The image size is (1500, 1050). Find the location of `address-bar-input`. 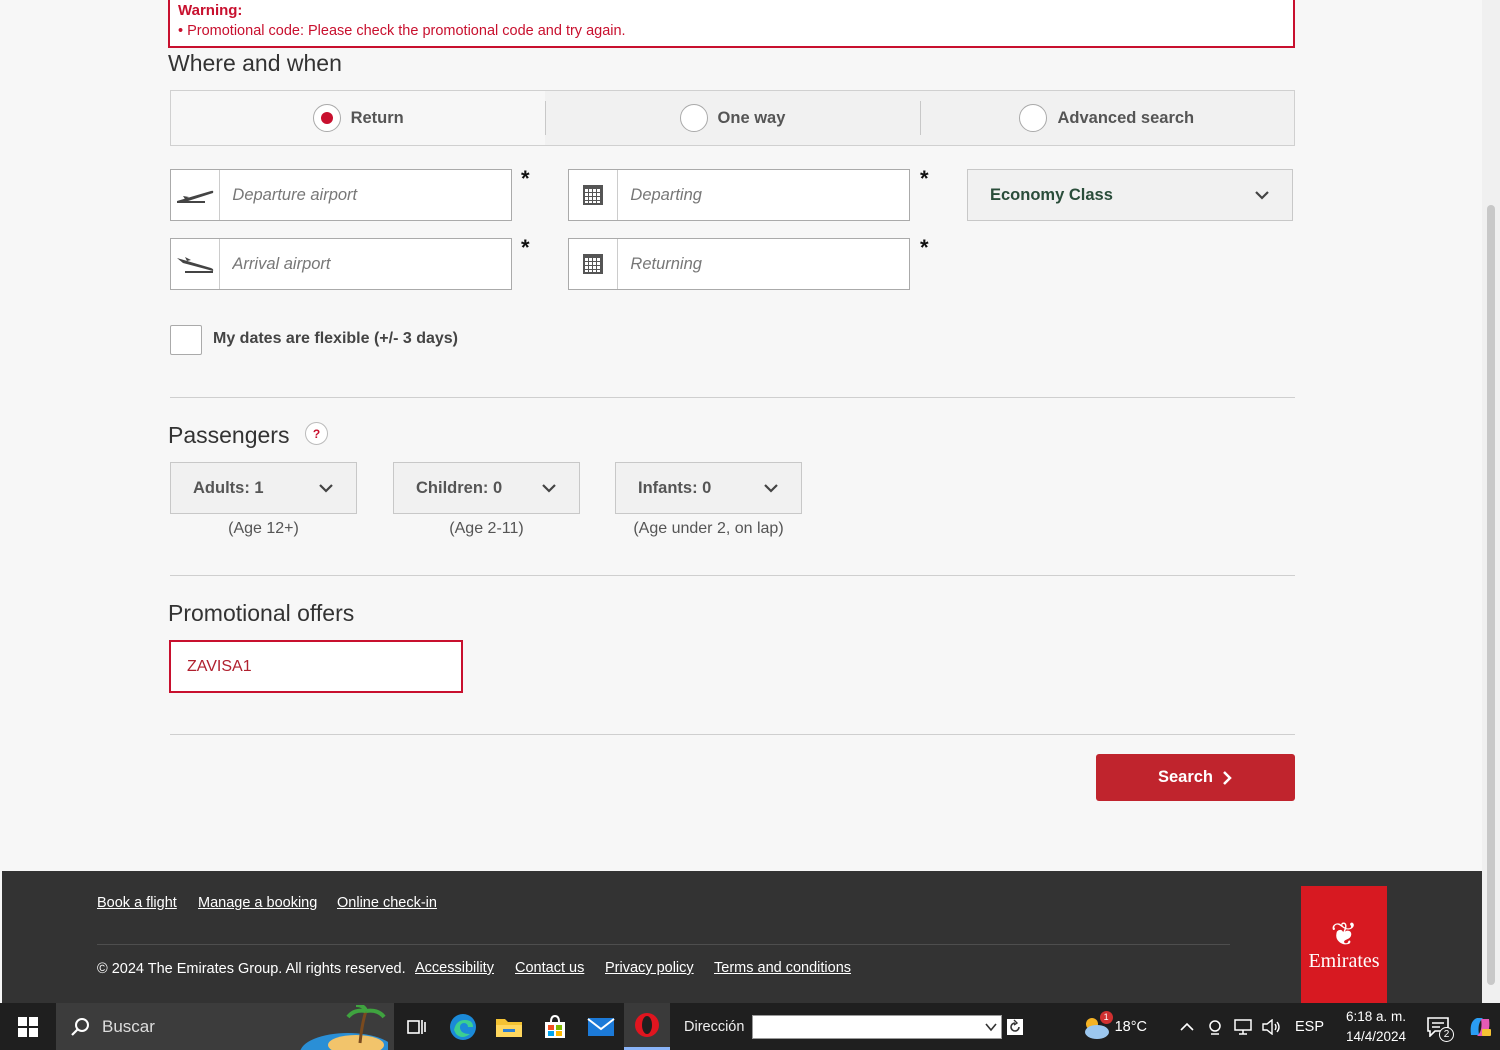

address-bar-input is located at coordinates (877, 1026).